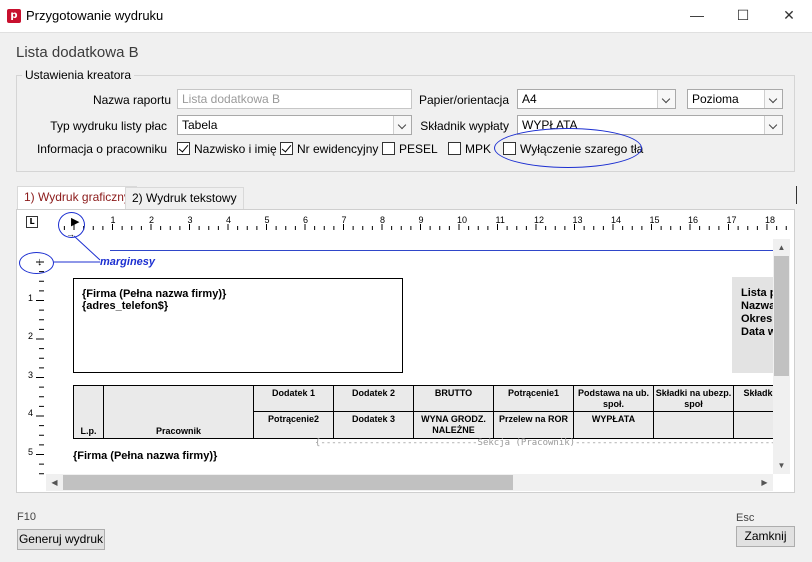 The width and height of the screenshot is (812, 562). What do you see at coordinates (764, 482) in the screenshot?
I see `scroll-right-icon: ▶` at bounding box center [764, 482].